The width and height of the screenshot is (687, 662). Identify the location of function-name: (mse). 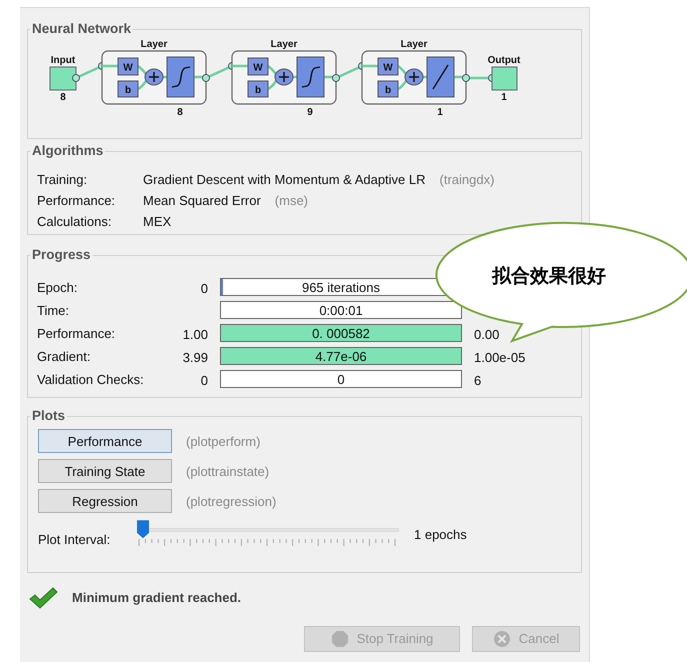
(291, 201).